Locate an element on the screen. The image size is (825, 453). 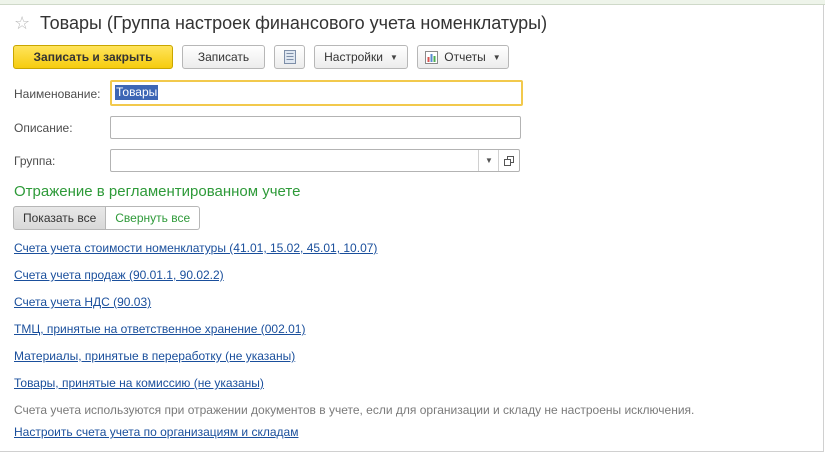
name-label: Наименование: is located at coordinates (57, 94).